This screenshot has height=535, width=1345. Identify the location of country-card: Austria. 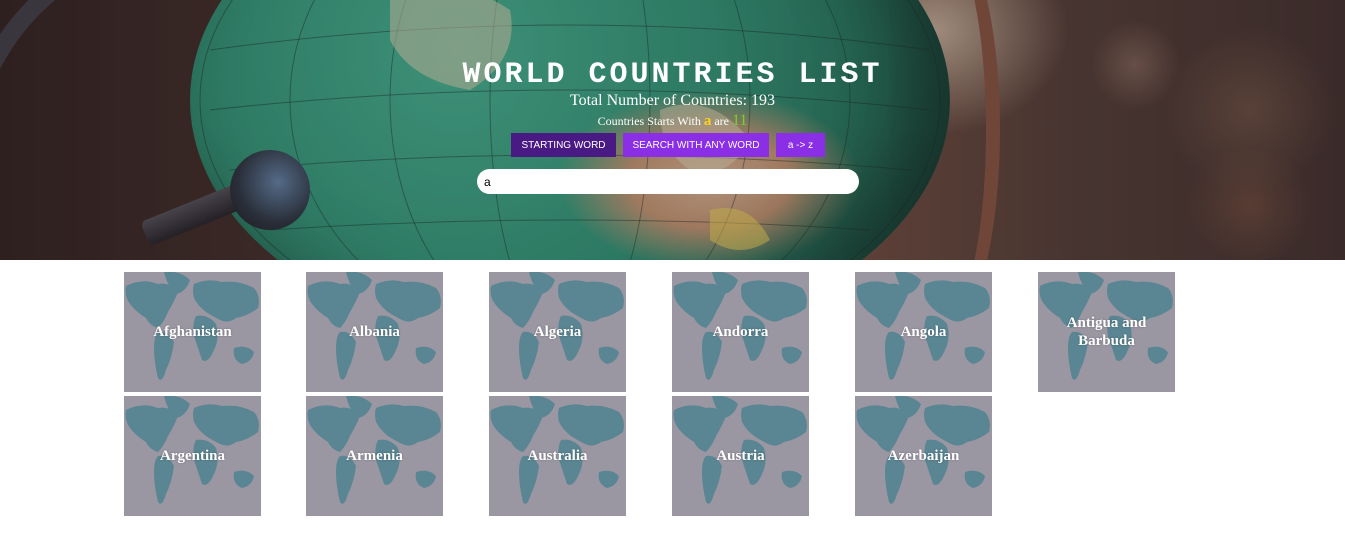
(740, 456).